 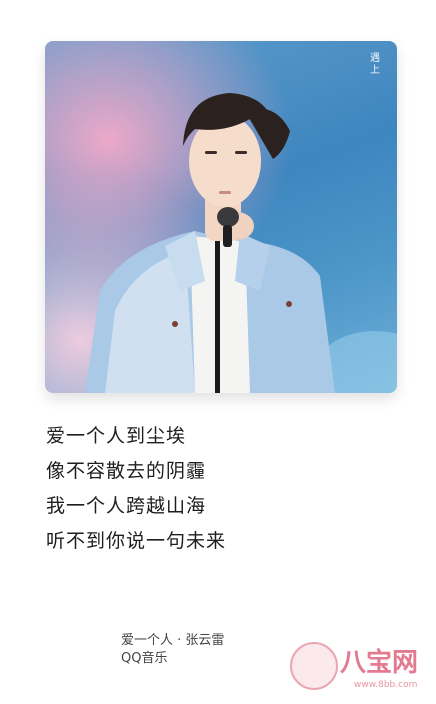 I want to click on lyric-line: 我一个人跨越山海, so click(x=126, y=506).